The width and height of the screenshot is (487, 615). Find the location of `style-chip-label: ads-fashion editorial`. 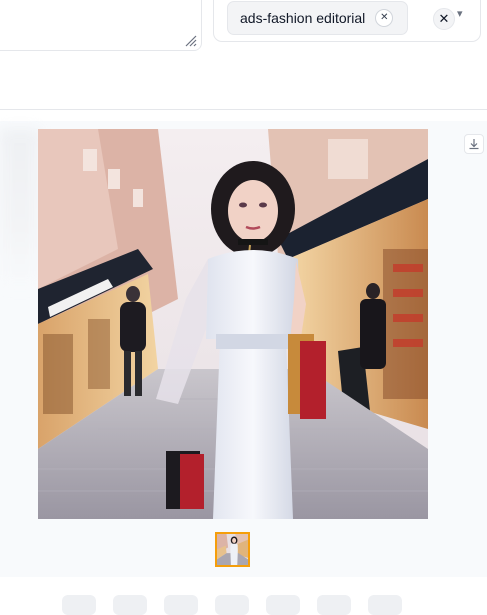

style-chip-label: ads-fashion editorial is located at coordinates (303, 18).